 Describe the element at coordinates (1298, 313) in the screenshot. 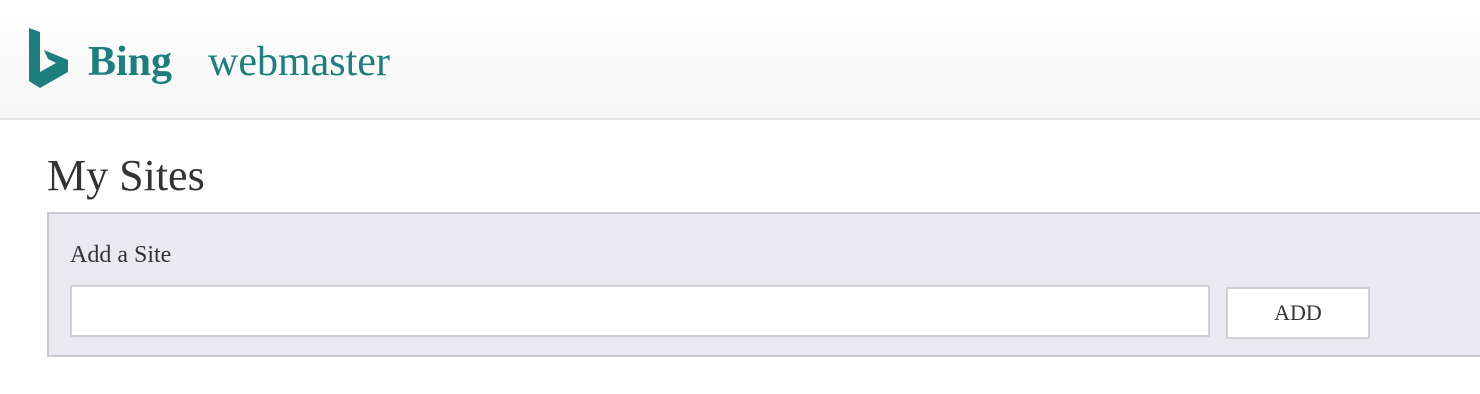

I see `add-button: ADD` at that location.